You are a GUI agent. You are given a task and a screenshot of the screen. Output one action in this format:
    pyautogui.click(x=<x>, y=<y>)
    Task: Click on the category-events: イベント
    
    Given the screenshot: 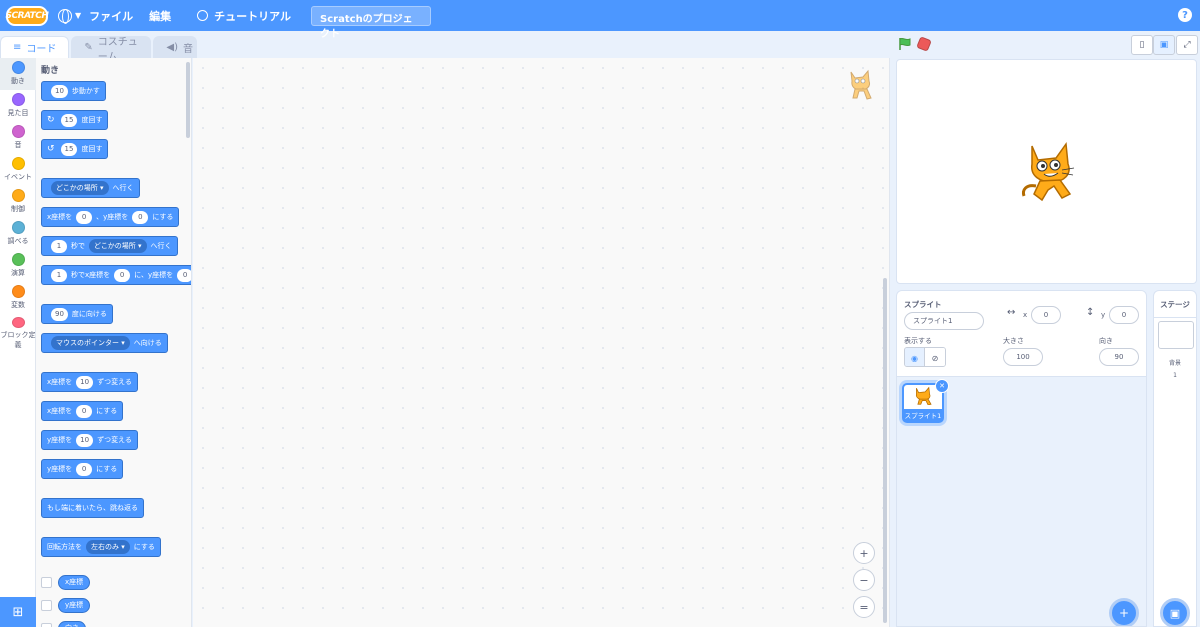 What is the action you would take?
    pyautogui.click(x=18, y=170)
    